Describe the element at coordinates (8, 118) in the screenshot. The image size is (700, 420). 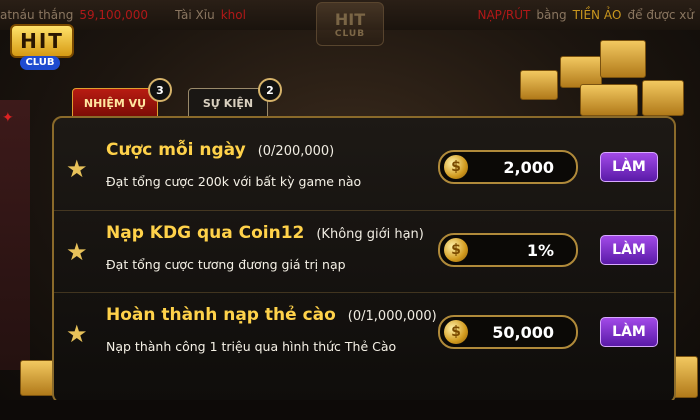
I see `left-deco-mark: ✦` at that location.